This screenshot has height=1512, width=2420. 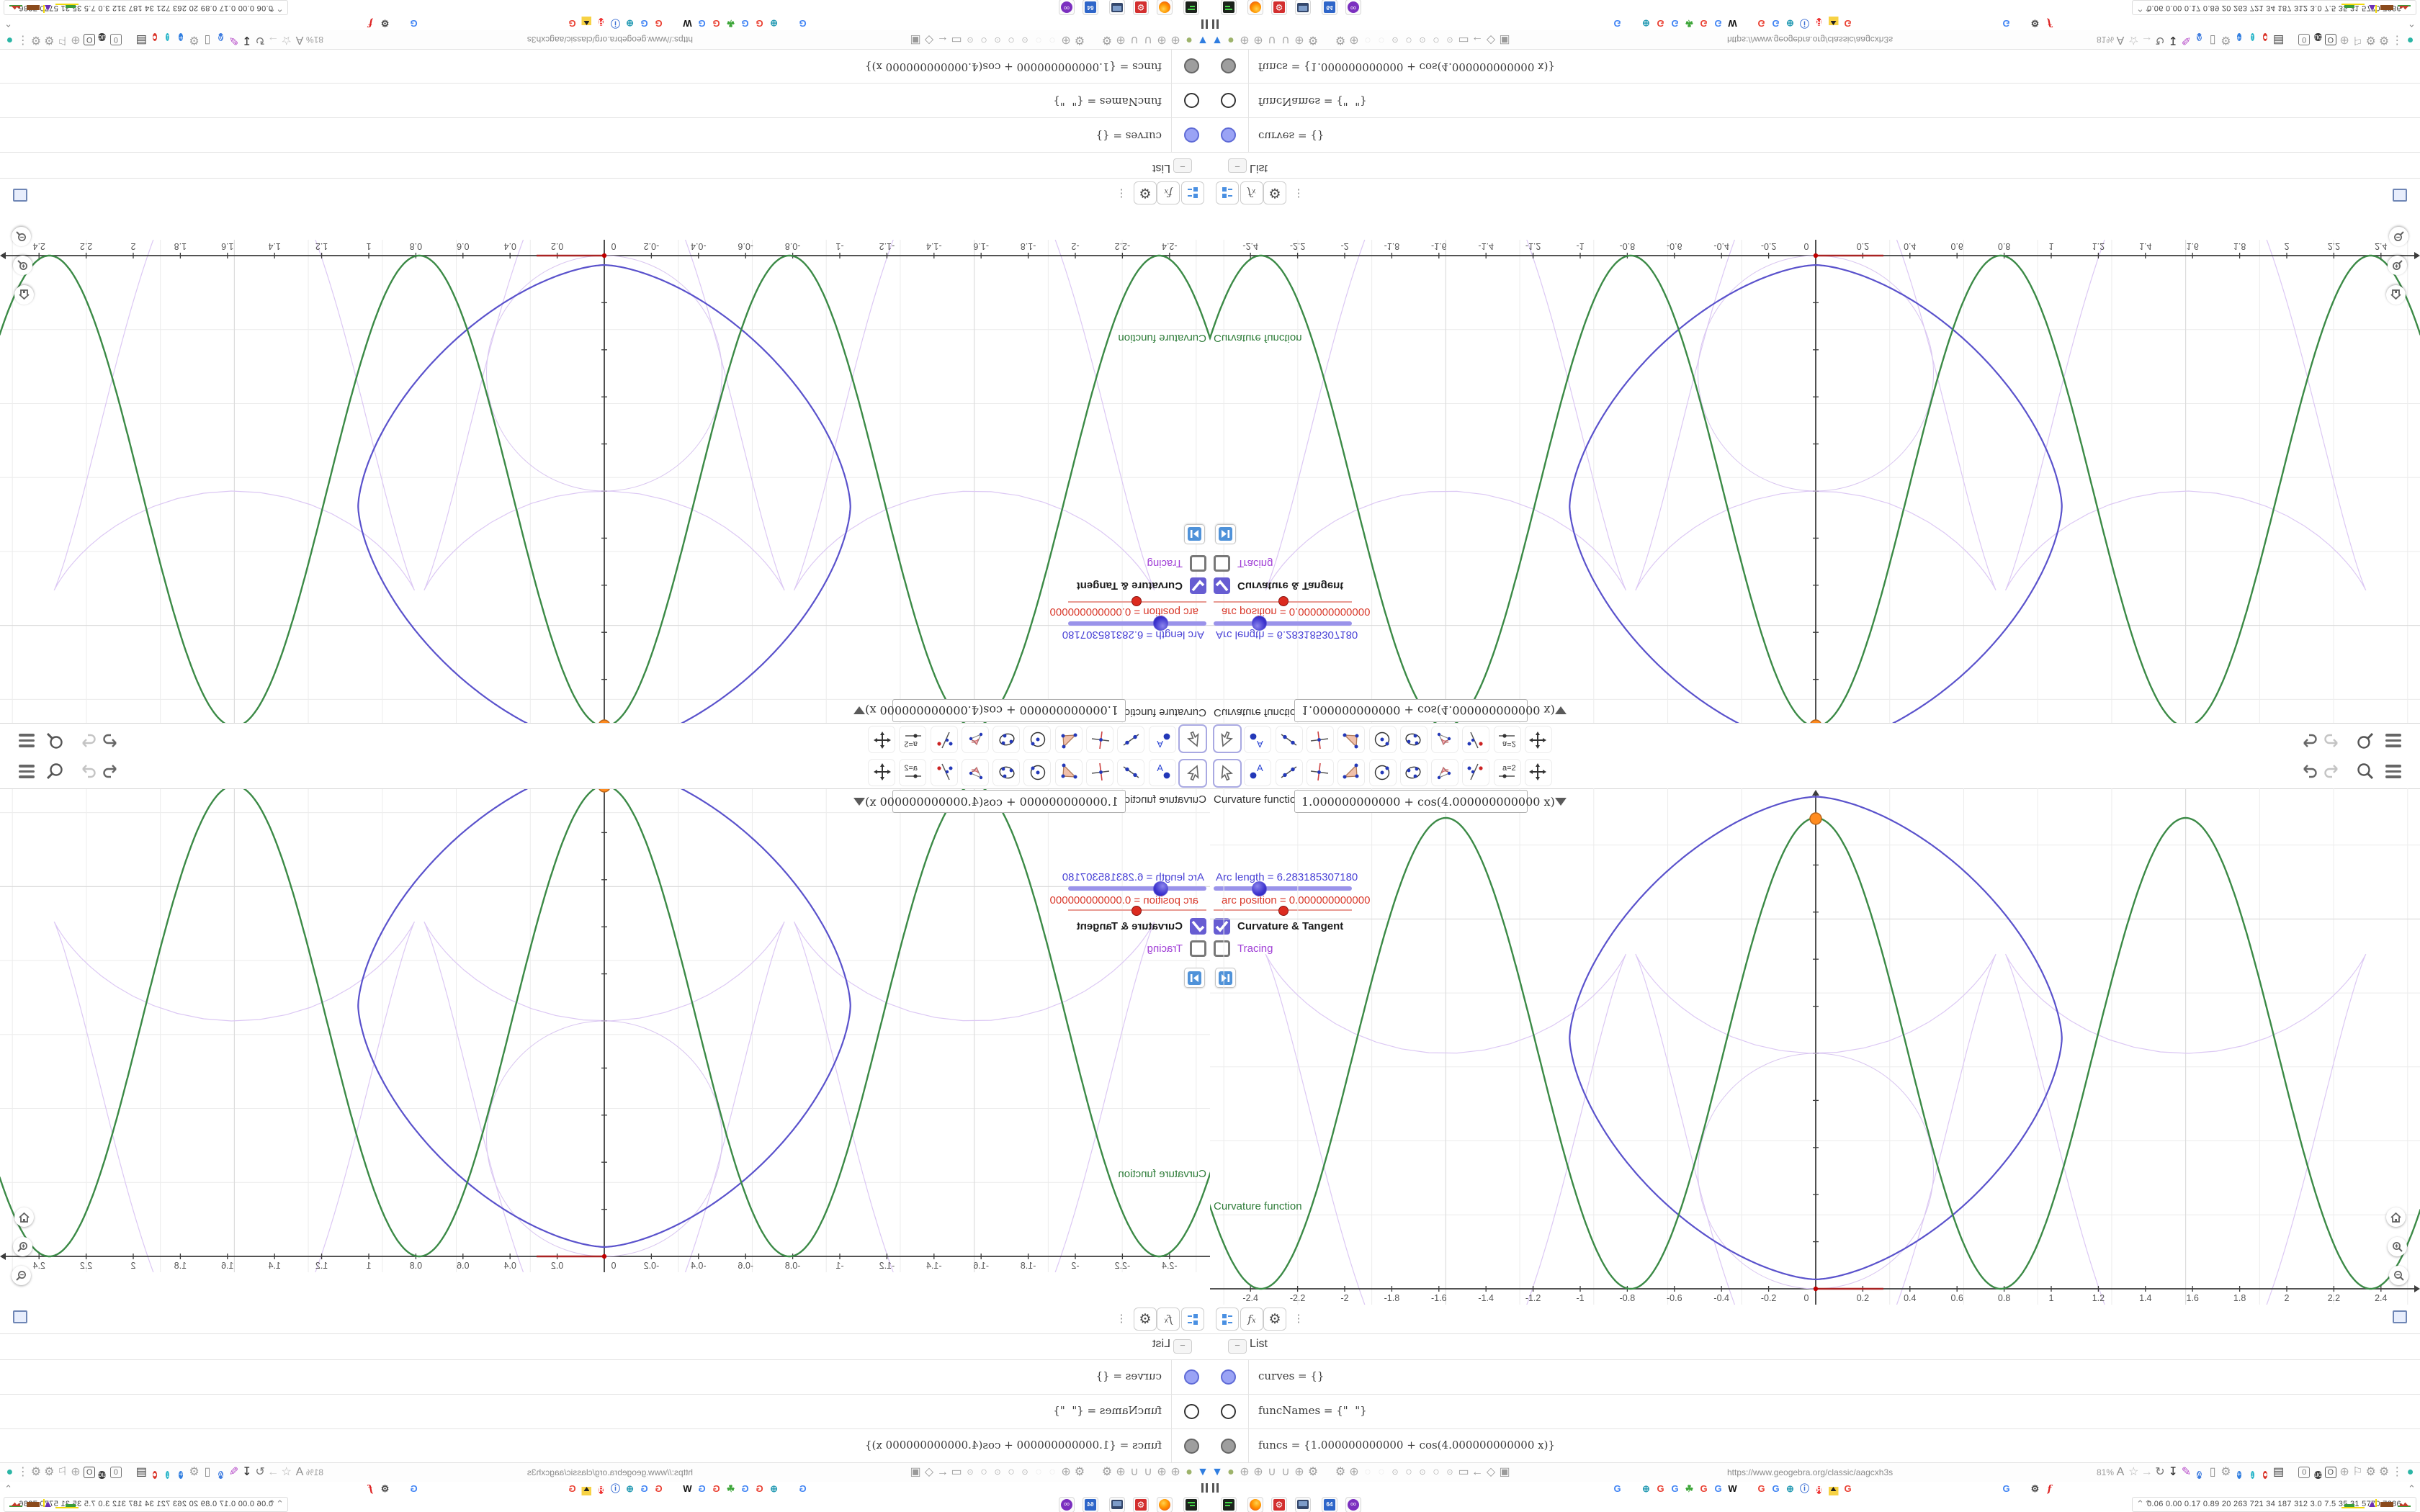 I want to click on folder-icon: ▭, so click(x=956, y=1472).